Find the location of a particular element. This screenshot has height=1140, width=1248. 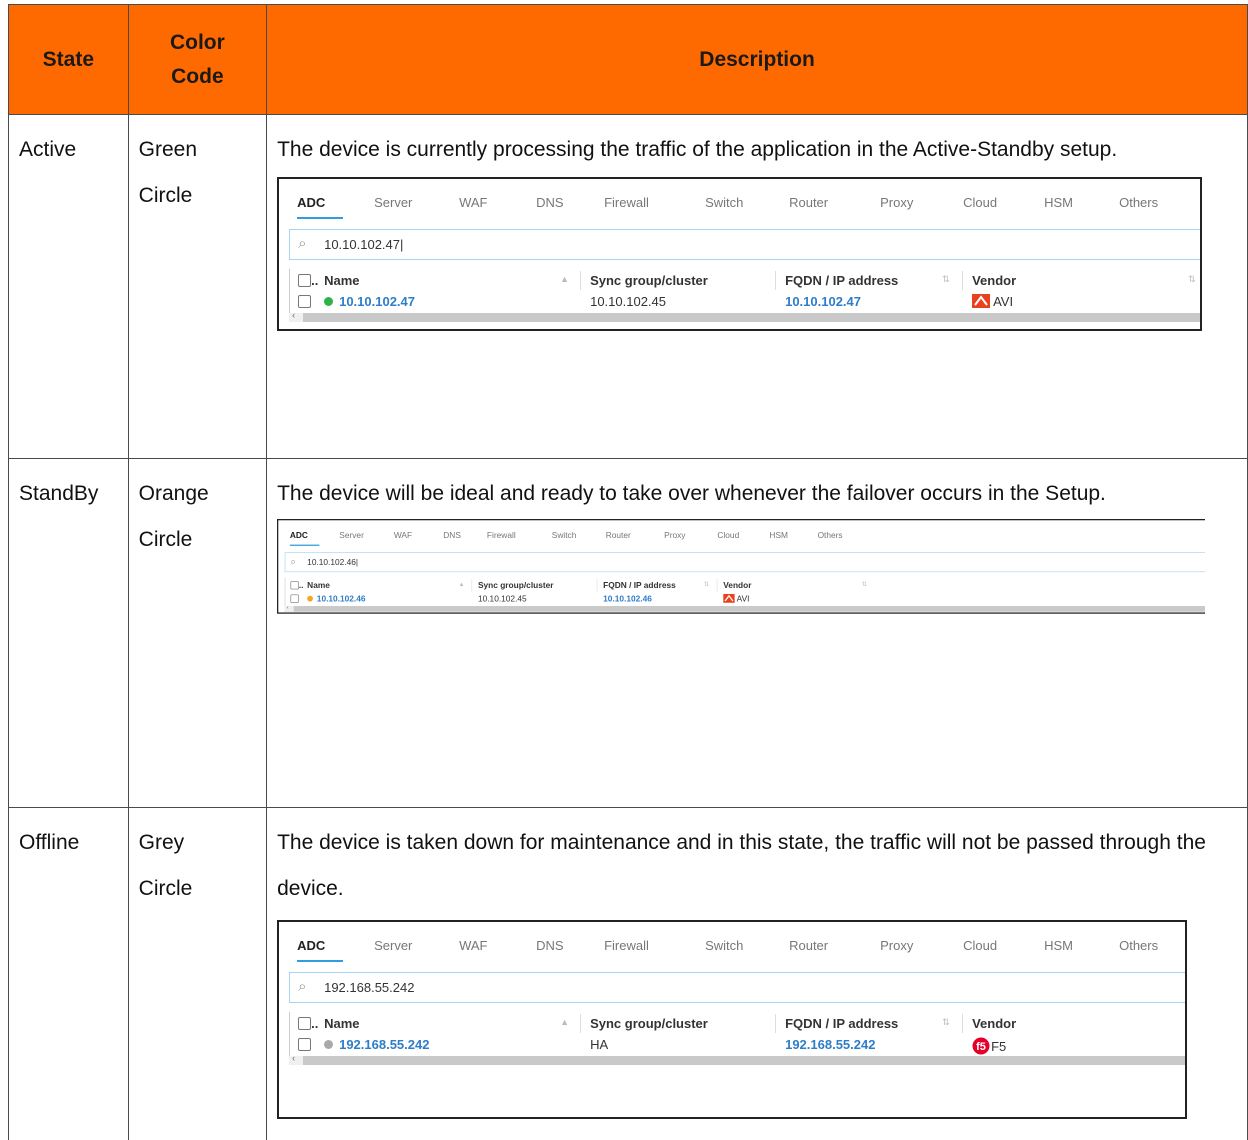

f5-logo-icon: f5 is located at coordinates (981, 1046).